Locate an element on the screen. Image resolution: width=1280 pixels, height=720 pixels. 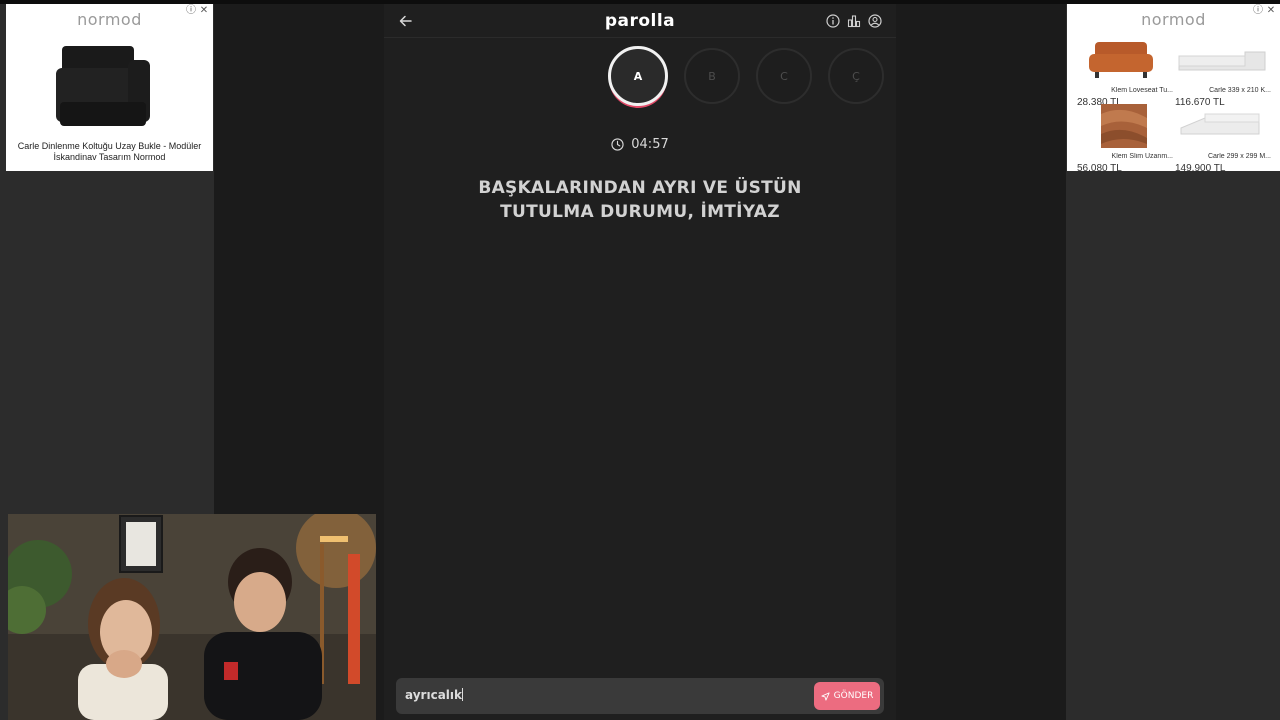
right-margin is located at coordinates (981, 362).